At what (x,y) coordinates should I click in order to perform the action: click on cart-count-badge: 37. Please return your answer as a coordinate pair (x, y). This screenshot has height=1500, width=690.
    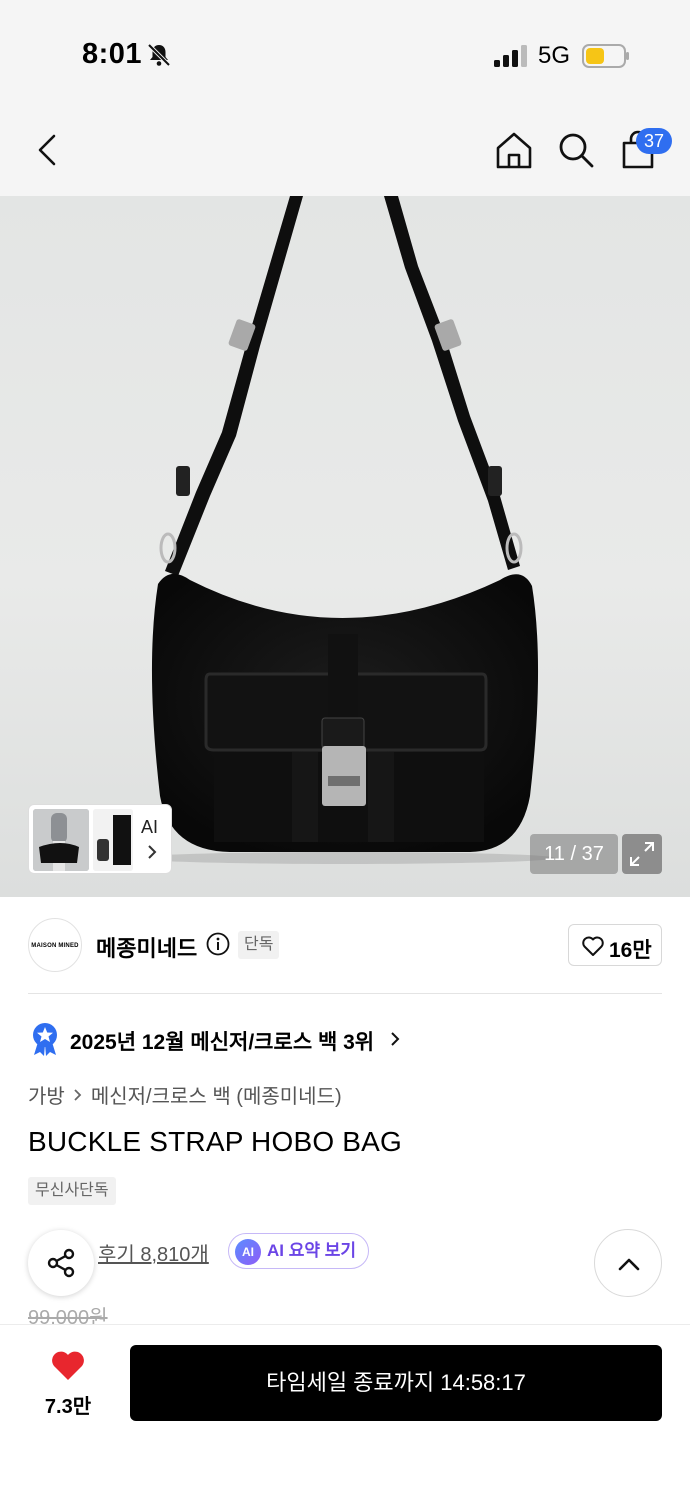
    Looking at the image, I should click on (654, 141).